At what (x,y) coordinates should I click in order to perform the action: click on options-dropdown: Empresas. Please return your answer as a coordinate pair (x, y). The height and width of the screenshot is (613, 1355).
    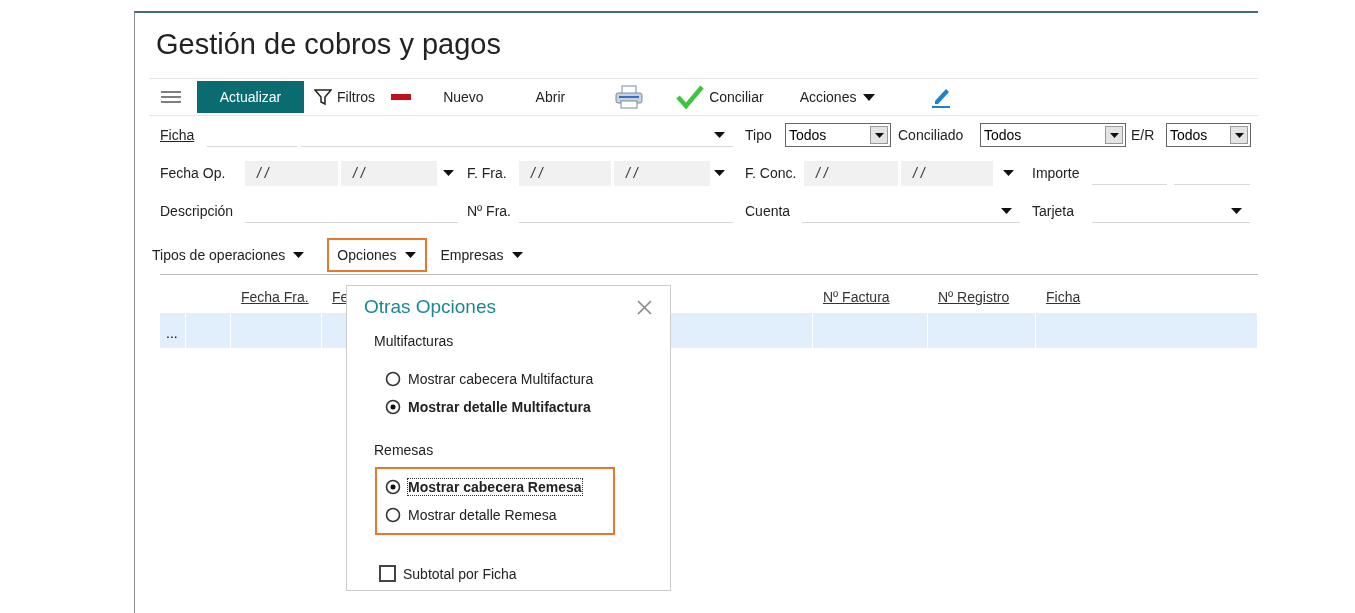
    Looking at the image, I should click on (482, 255).